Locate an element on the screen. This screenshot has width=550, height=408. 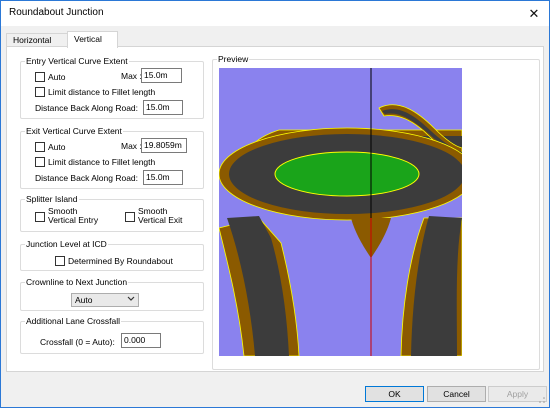
entry-max-input: 15.0m is located at coordinates (161, 75).